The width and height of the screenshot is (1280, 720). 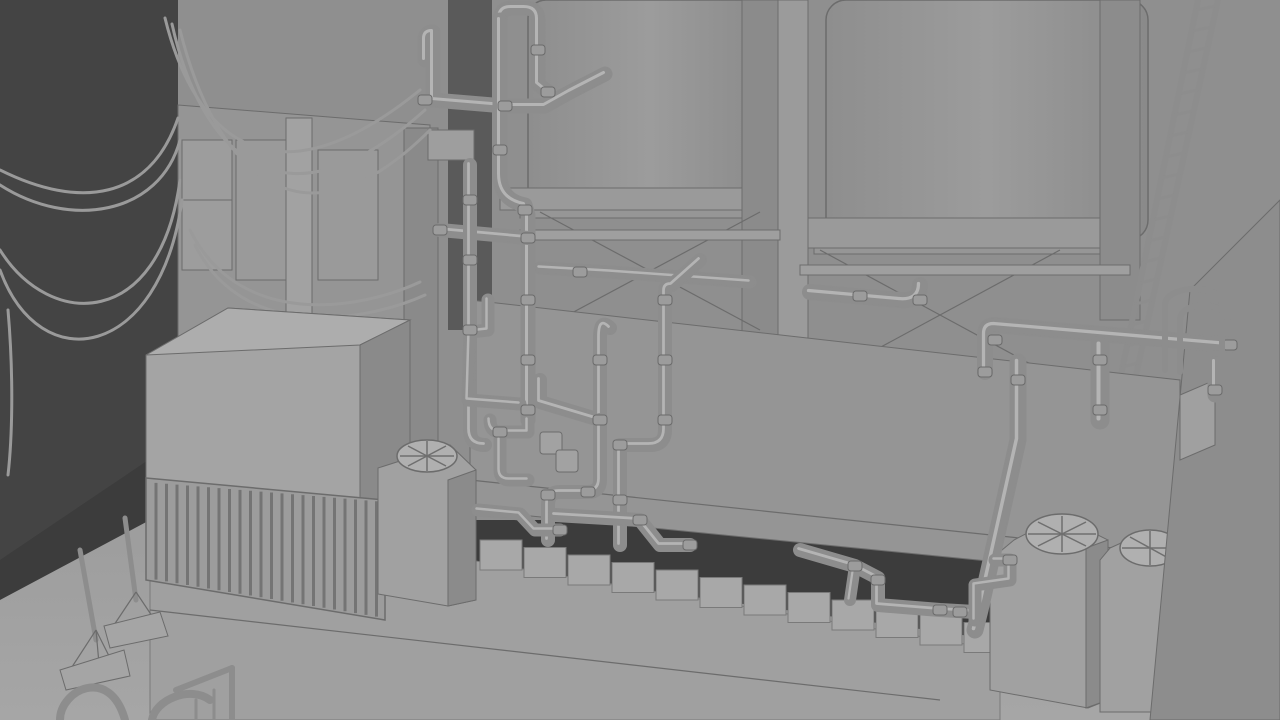 What do you see at coordinates (427, 523) in the screenshot?
I see `exhaust-fan-unit-left` at bounding box center [427, 523].